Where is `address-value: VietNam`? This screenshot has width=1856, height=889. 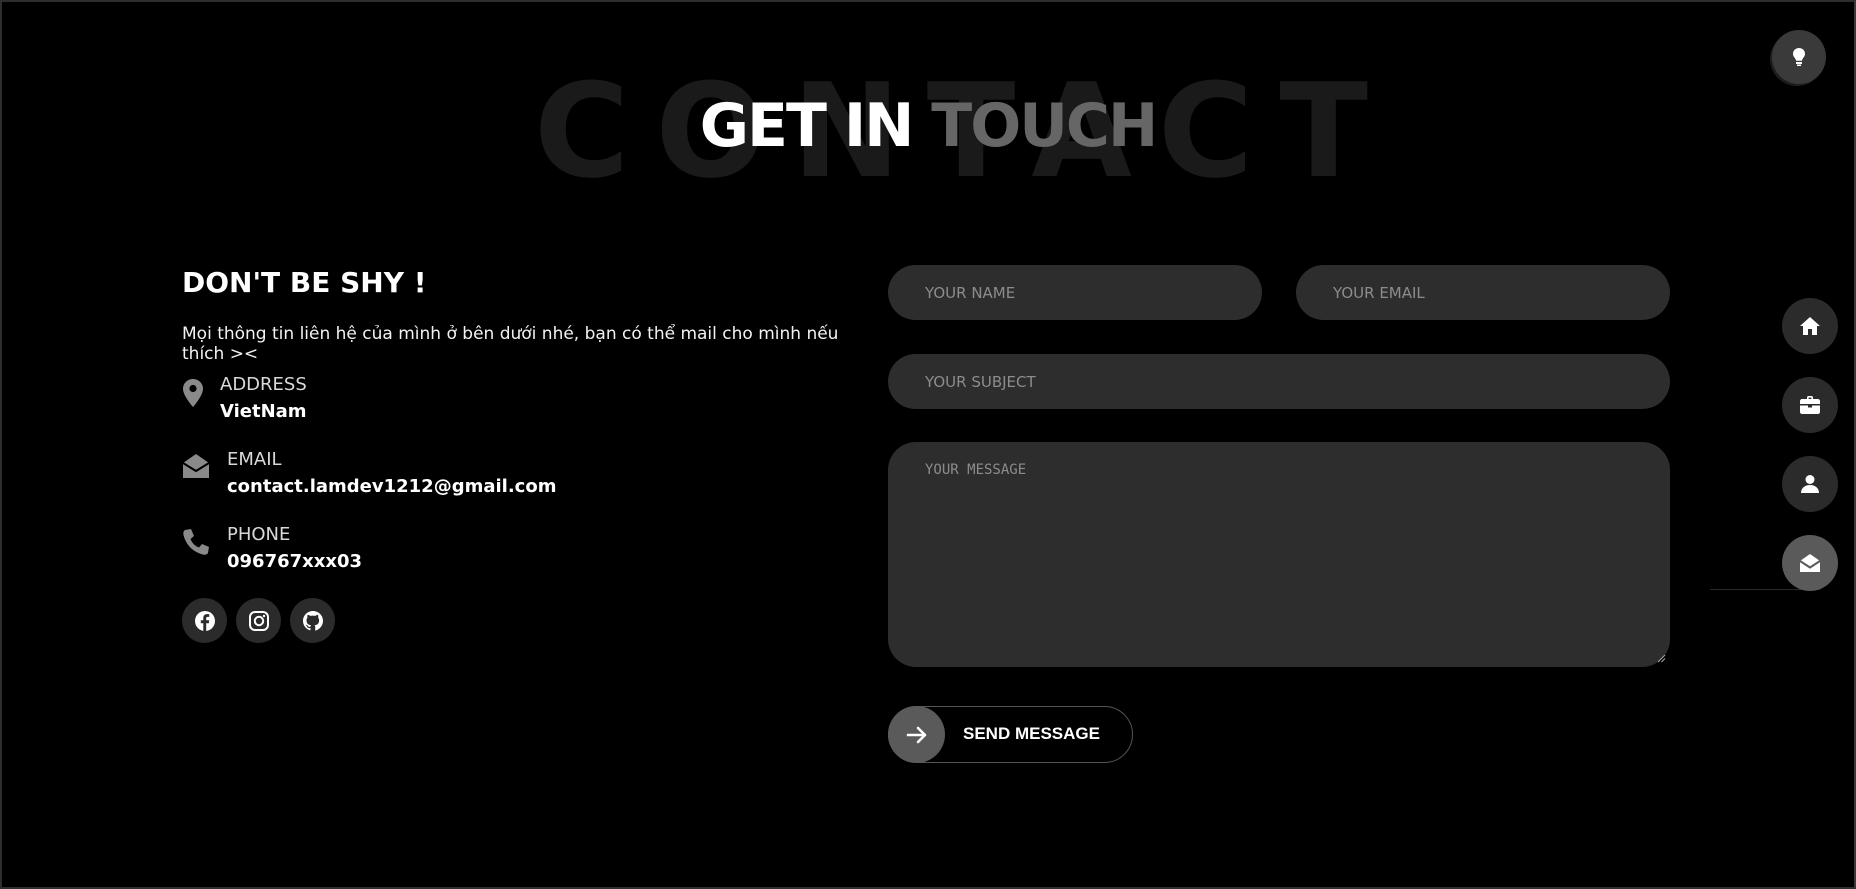 address-value: VietNam is located at coordinates (263, 411).